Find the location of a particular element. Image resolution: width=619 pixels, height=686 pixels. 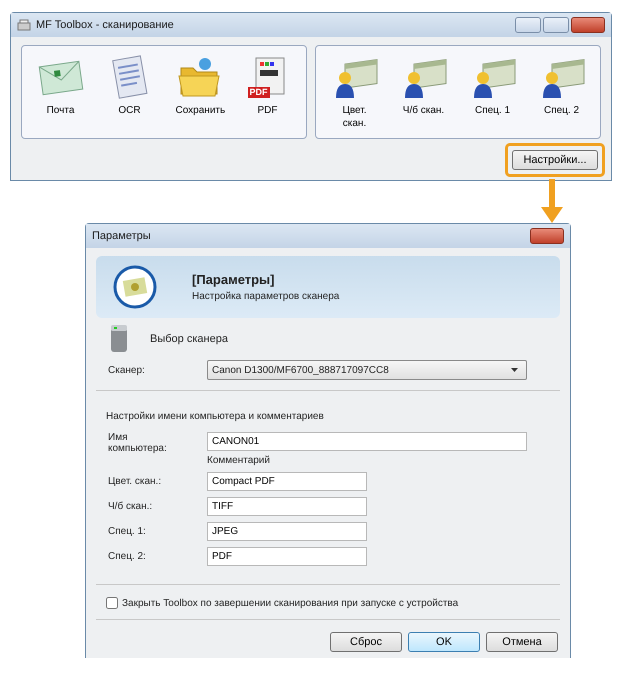

minimize-button is located at coordinates (528, 25).